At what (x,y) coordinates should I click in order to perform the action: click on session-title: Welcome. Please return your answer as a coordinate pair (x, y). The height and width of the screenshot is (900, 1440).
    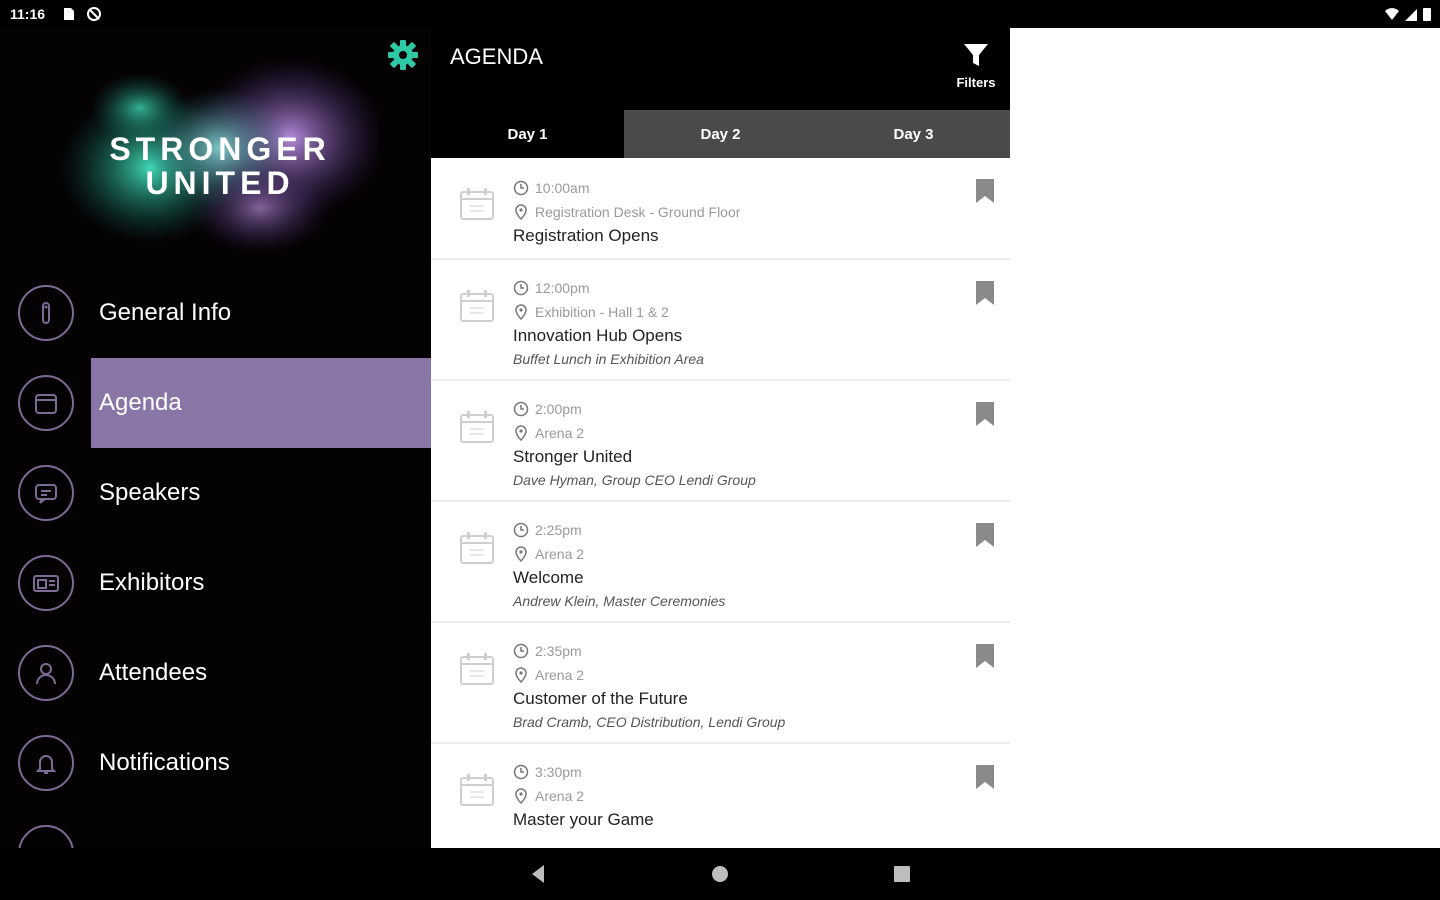
    Looking at the image, I should click on (548, 577).